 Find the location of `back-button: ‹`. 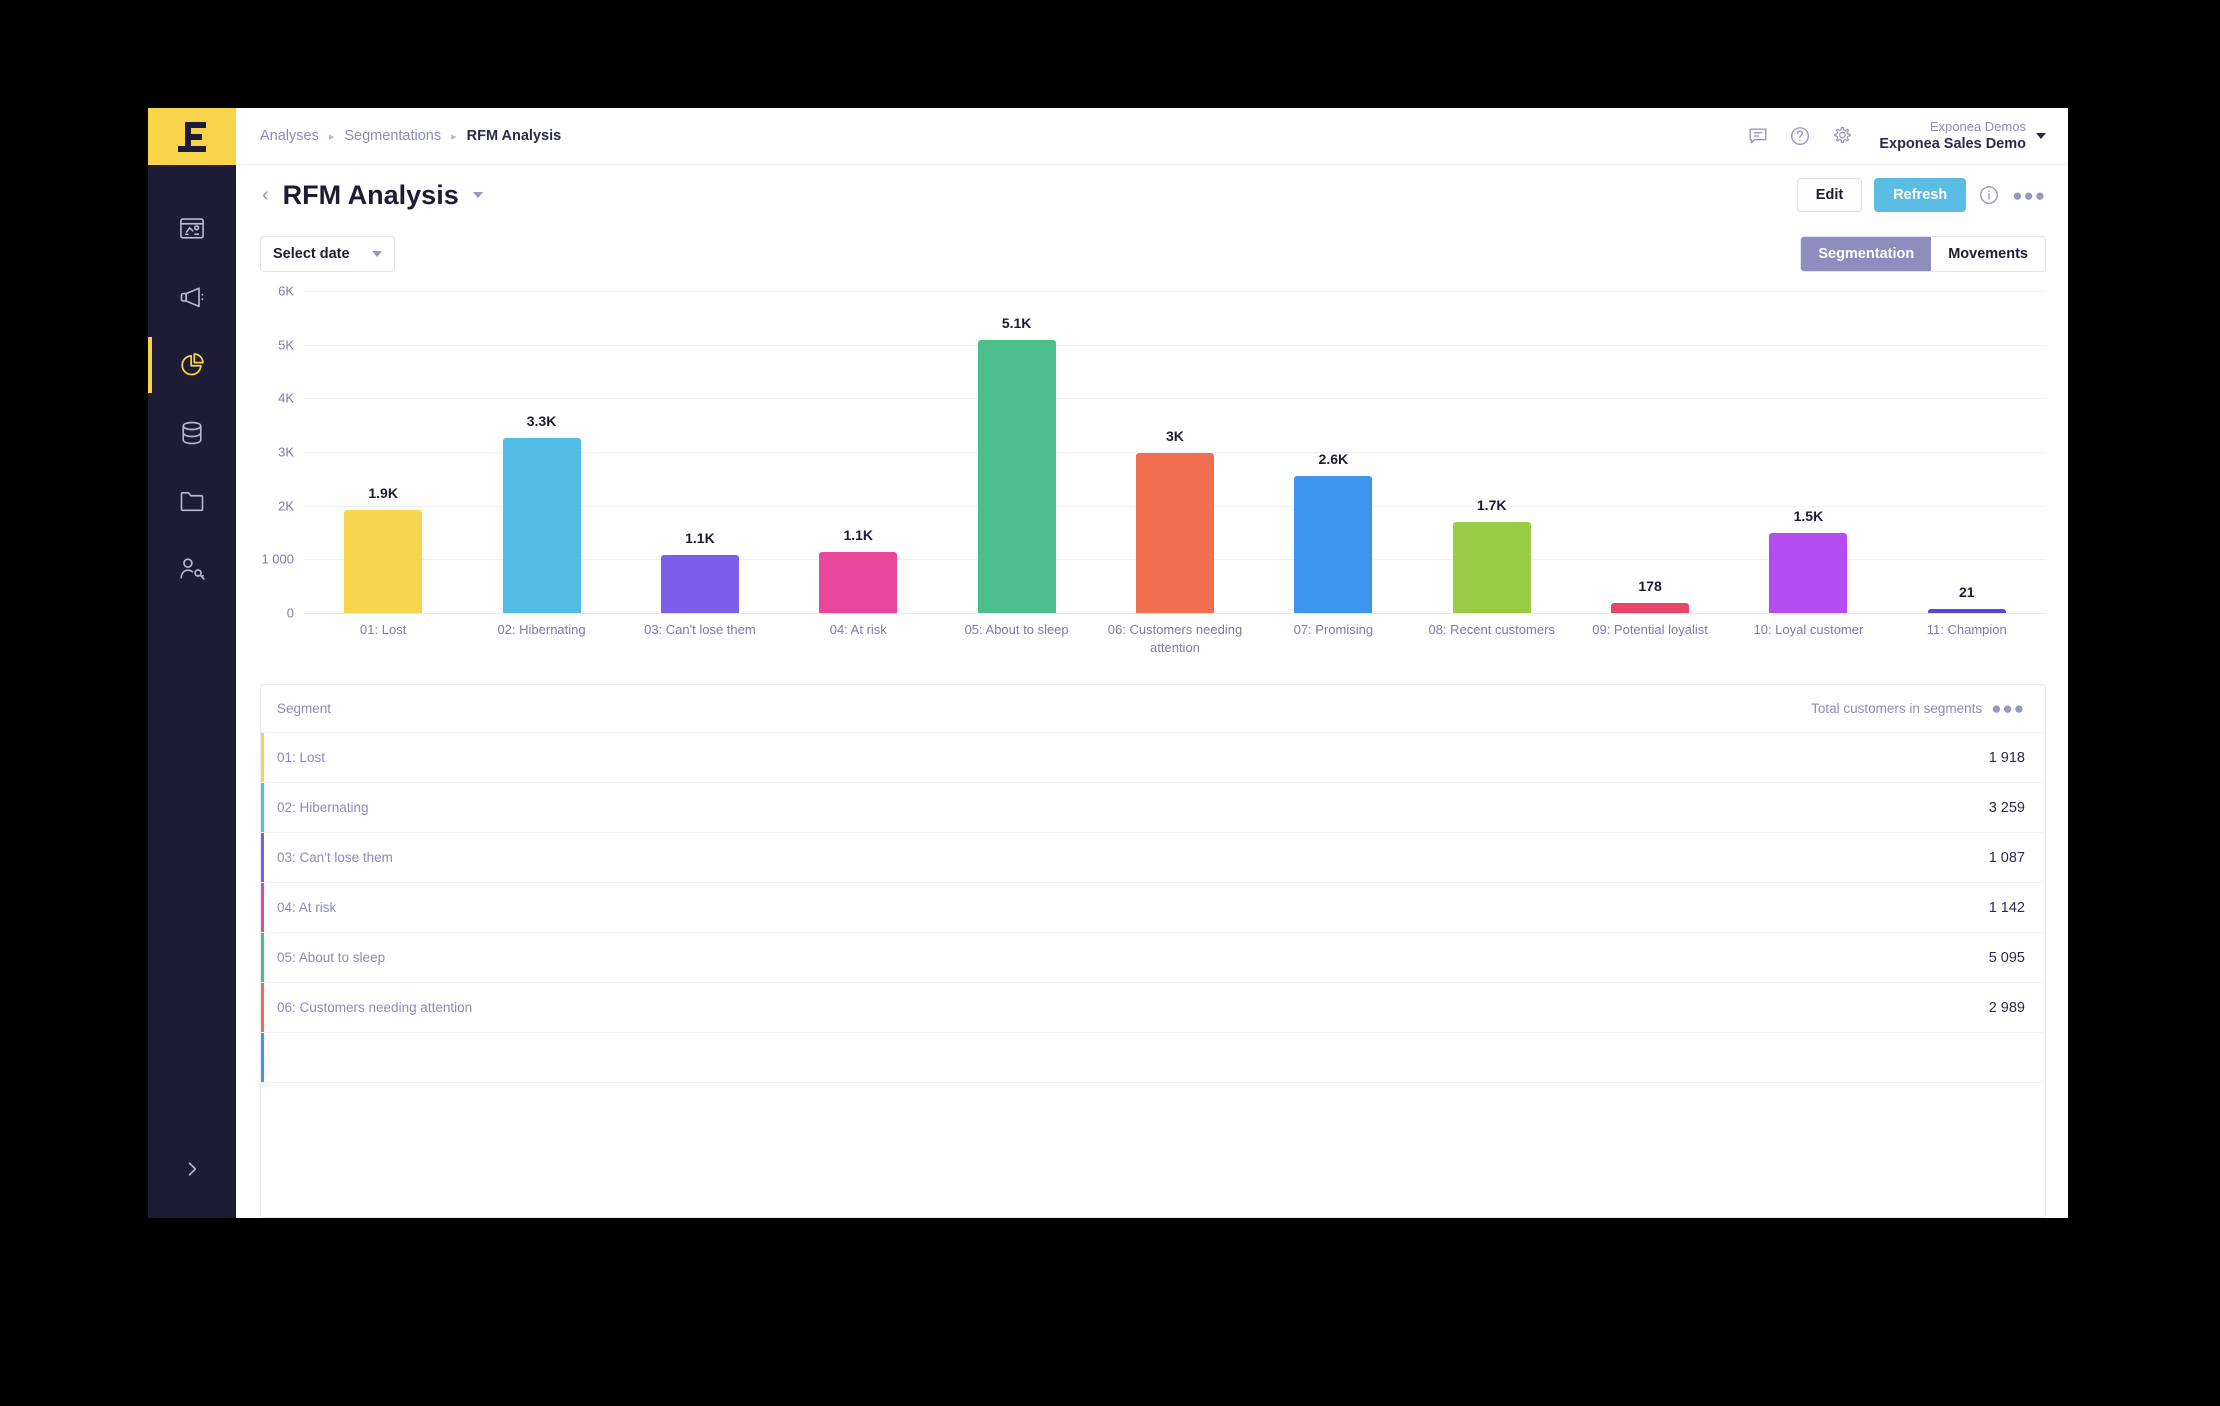

back-button: ‹ is located at coordinates (271, 195).